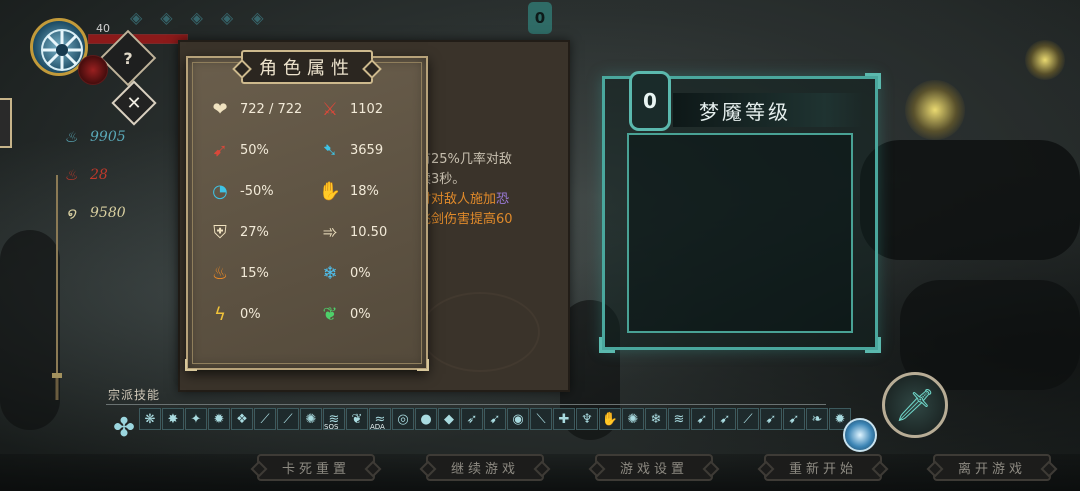  What do you see at coordinates (150, 419) in the screenshot?
I see `frost-shard-icon: ❋` at bounding box center [150, 419].